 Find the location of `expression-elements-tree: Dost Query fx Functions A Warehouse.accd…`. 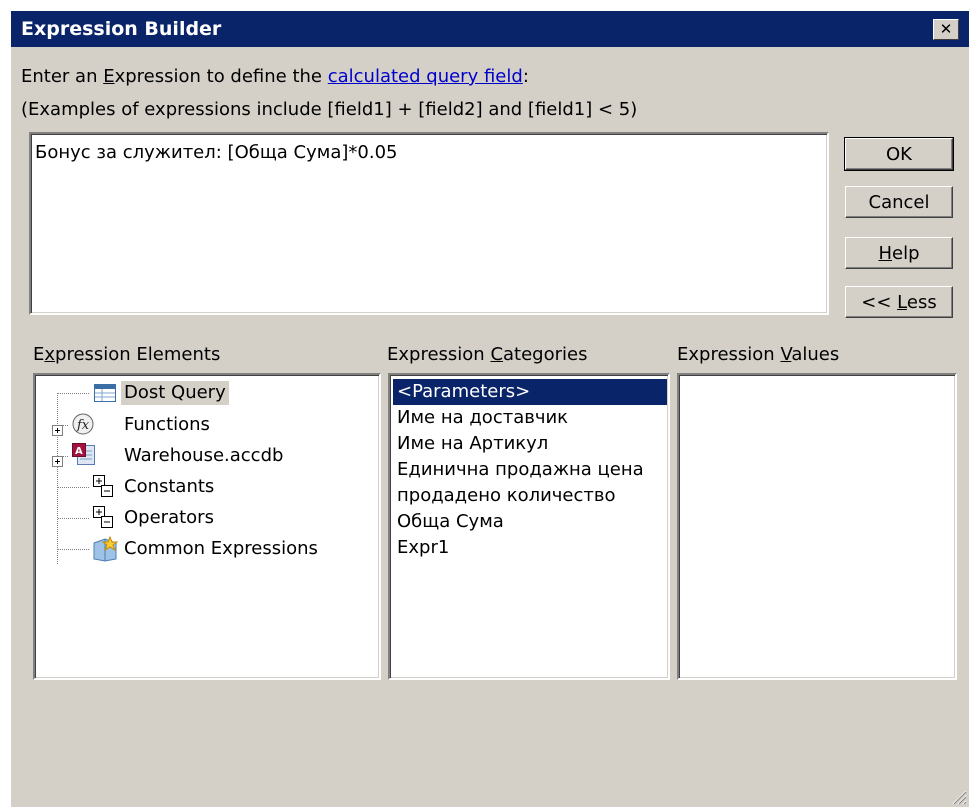

expression-elements-tree: Dost Query fx Functions A Warehouse.accd… is located at coordinates (207, 526).